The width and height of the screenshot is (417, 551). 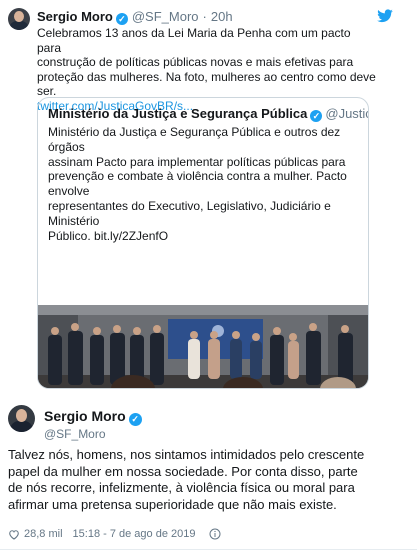 I want to click on heart-icon, so click(x=14, y=534).